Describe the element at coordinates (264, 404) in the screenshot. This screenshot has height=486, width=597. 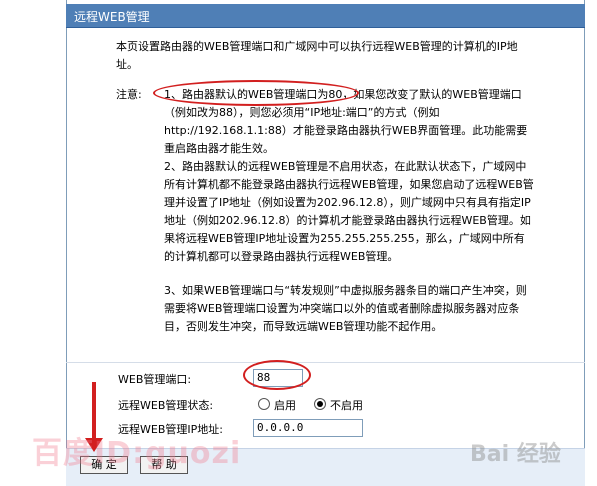
I see `status-enable-radio` at that location.